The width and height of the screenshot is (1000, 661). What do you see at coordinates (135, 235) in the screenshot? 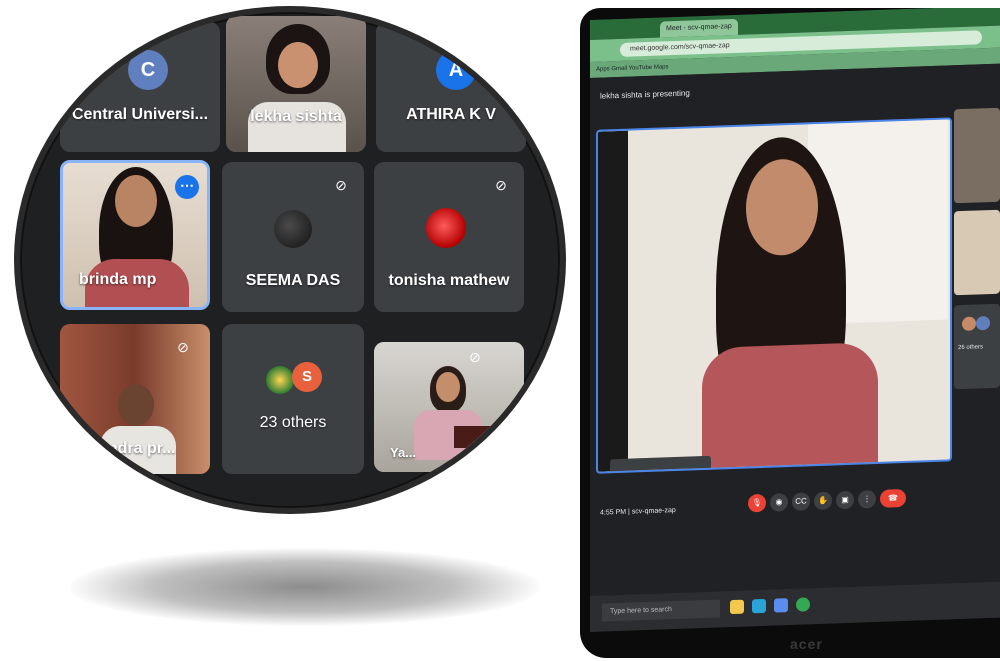
I see `participant-tile: ⋯ brinda mp` at bounding box center [135, 235].